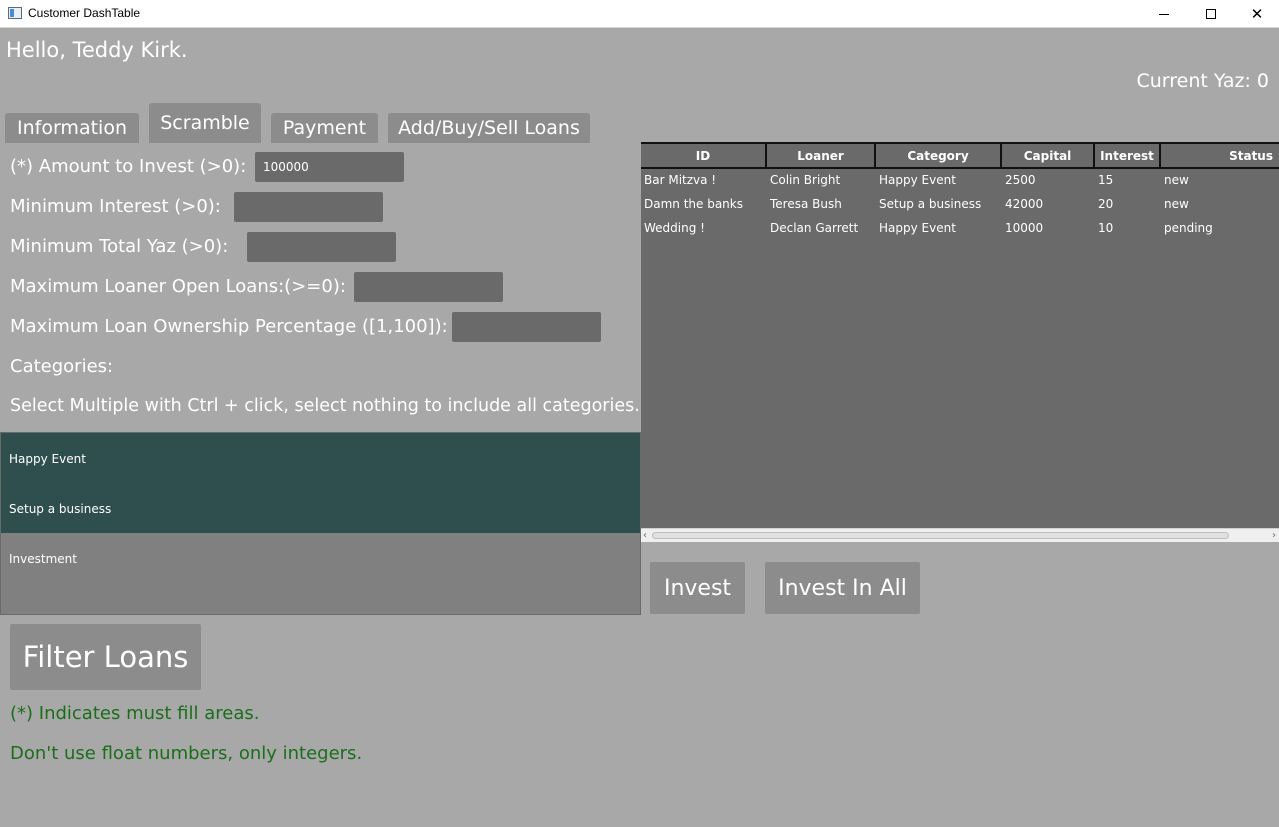 The height and width of the screenshot is (827, 1279). What do you see at coordinates (119, 246) in the screenshot?
I see `min-total-yaz-label: Minimum Total Yaz (>0):` at bounding box center [119, 246].